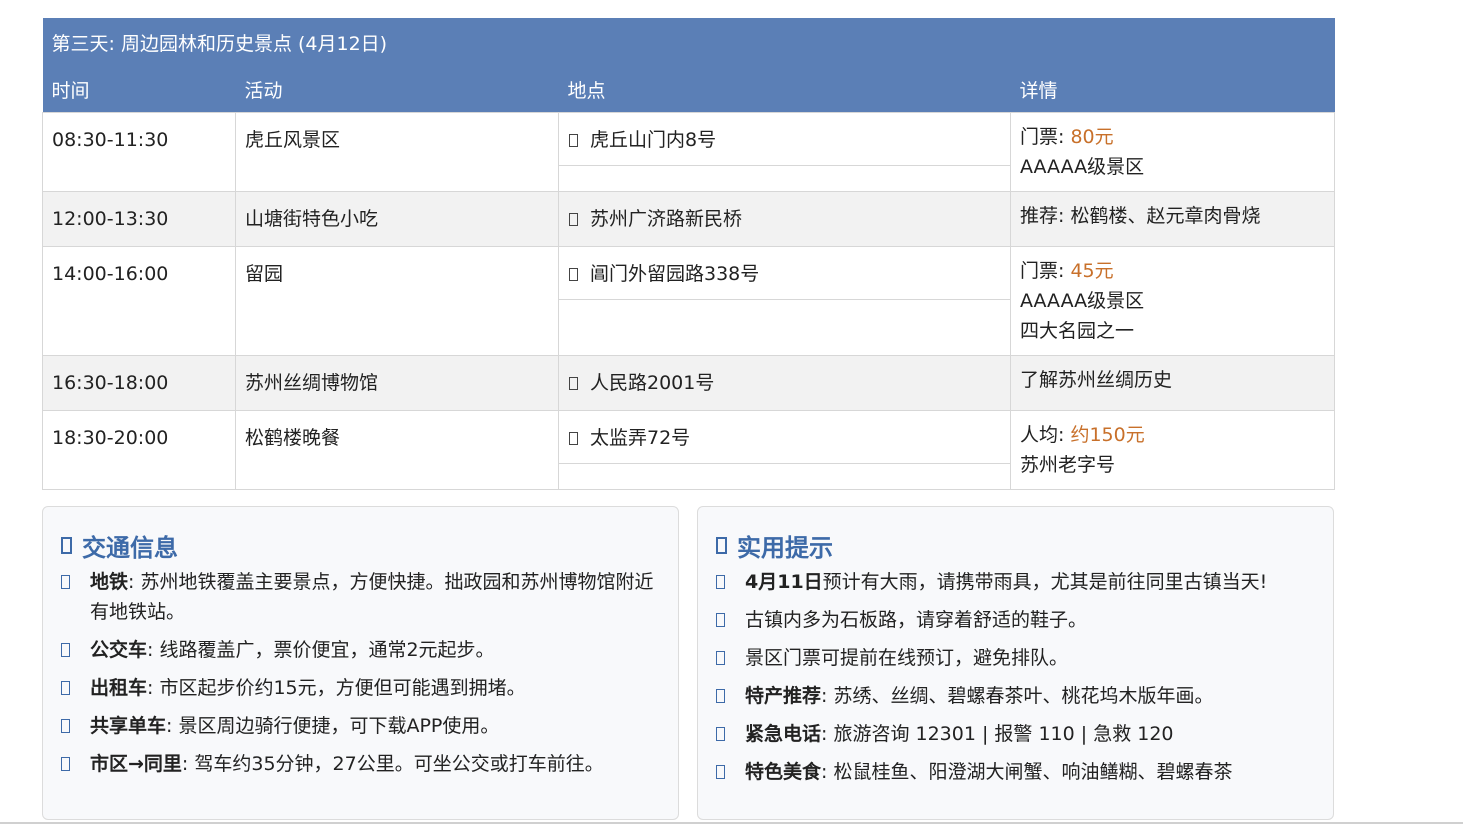  I want to click on cell-time: 14:00-16:00, so click(139, 301).